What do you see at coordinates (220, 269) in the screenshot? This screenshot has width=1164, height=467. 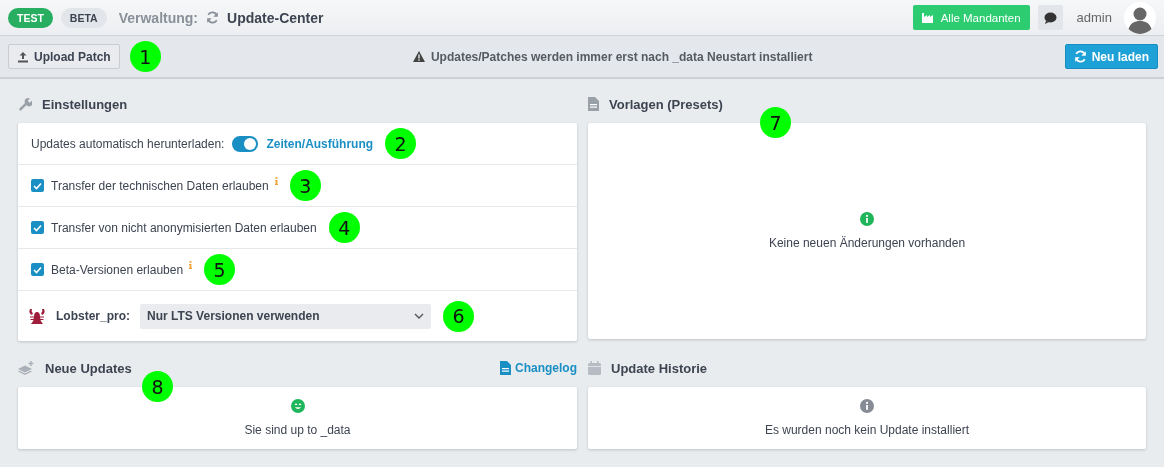 I see `callout-number: 5` at bounding box center [220, 269].